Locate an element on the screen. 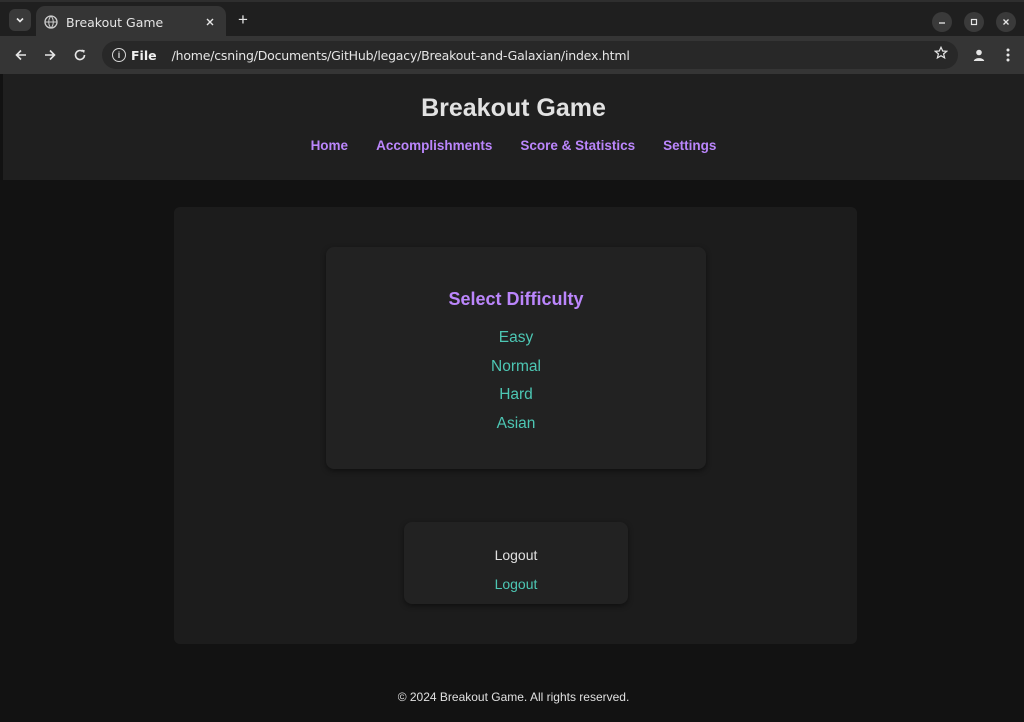  tab-title: Breakout Game is located at coordinates (115, 22).